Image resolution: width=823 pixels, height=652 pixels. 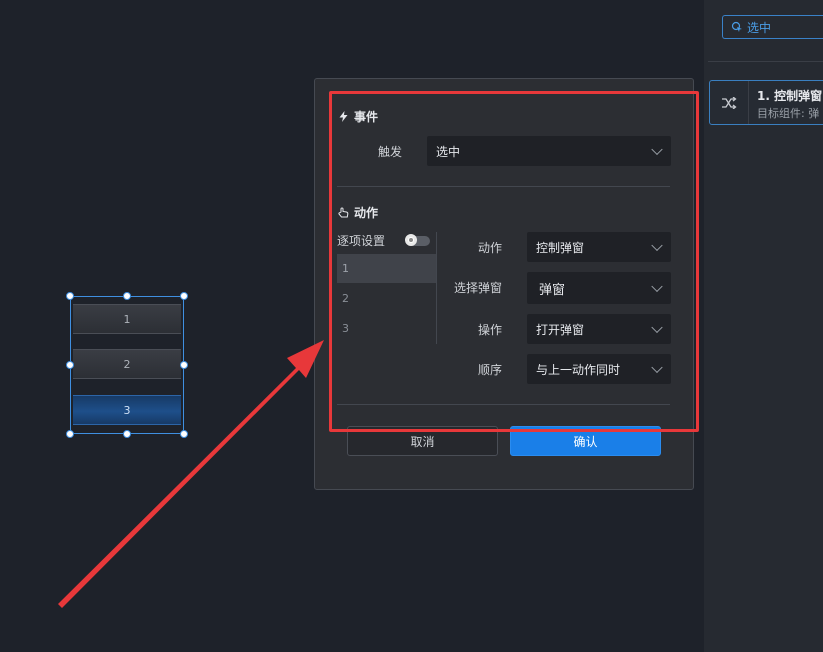 What do you see at coordinates (549, 151) in the screenshot?
I see `trigger-select: 选中` at bounding box center [549, 151].